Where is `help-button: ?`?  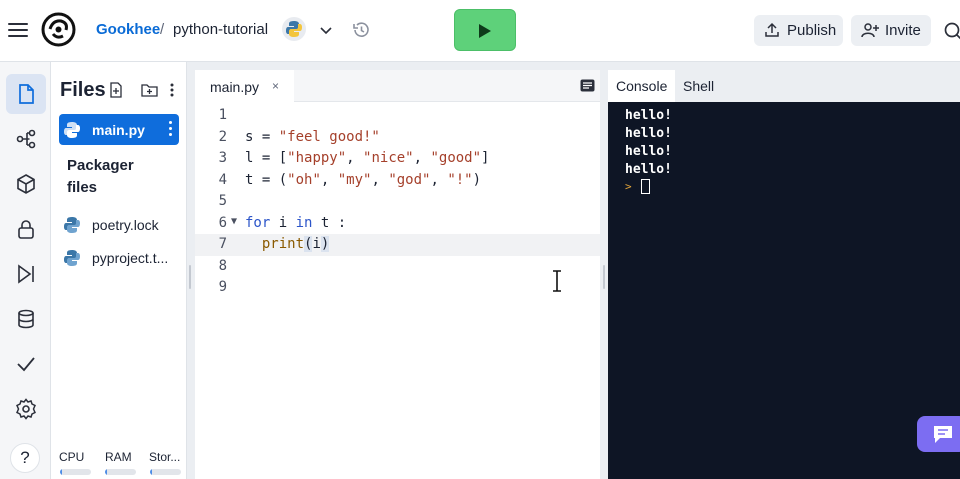
help-button: ? is located at coordinates (25, 458).